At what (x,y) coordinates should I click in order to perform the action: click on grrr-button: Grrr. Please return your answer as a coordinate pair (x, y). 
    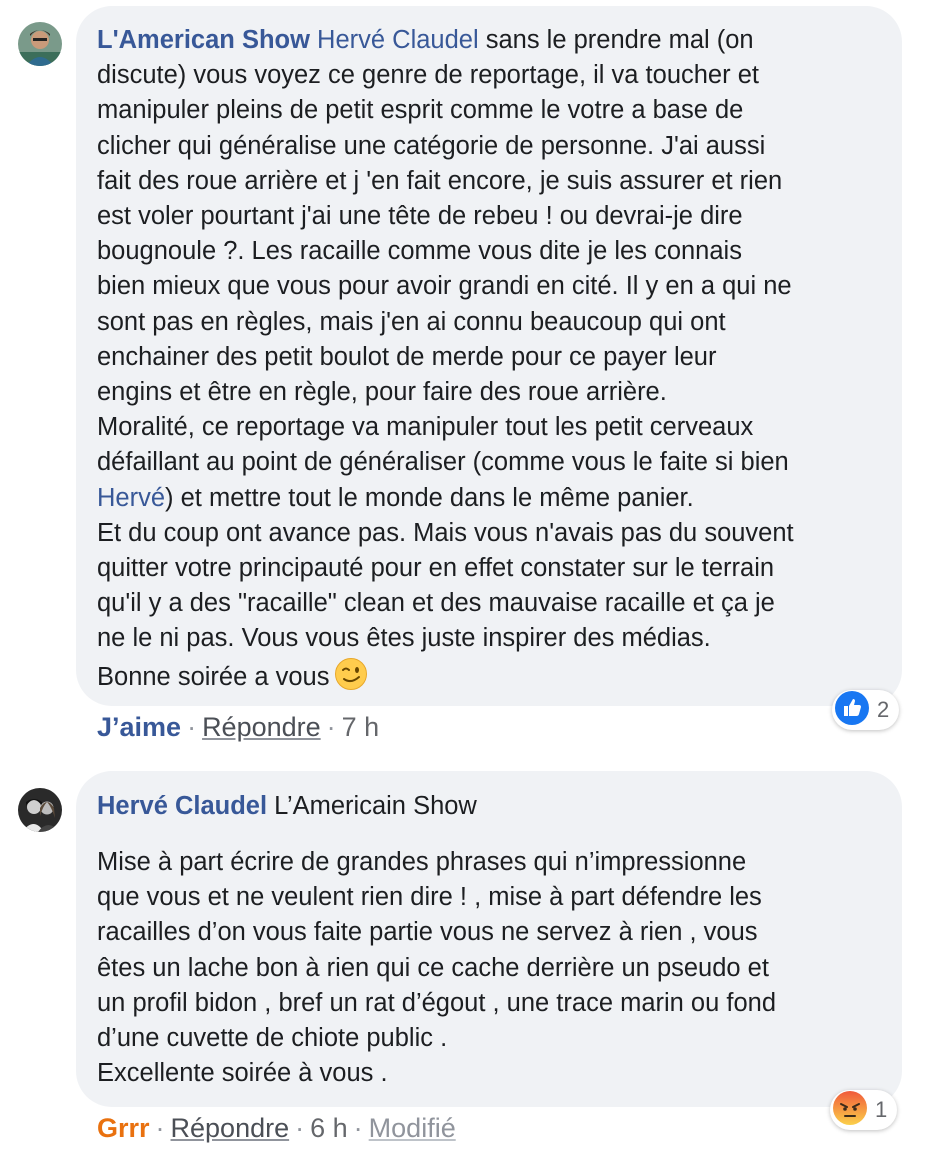
    Looking at the image, I should click on (123, 1128).